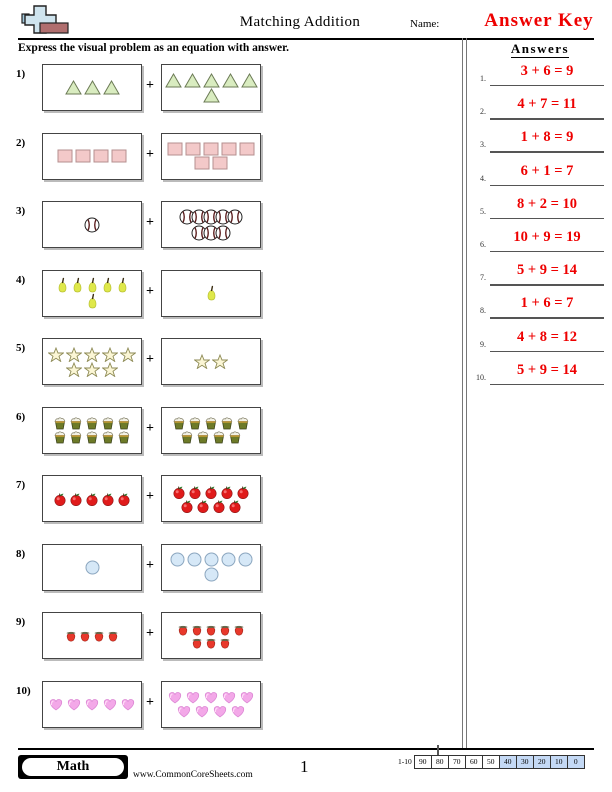  Describe the element at coordinates (21, 142) in the screenshot. I see `problem-number: 2)` at that location.